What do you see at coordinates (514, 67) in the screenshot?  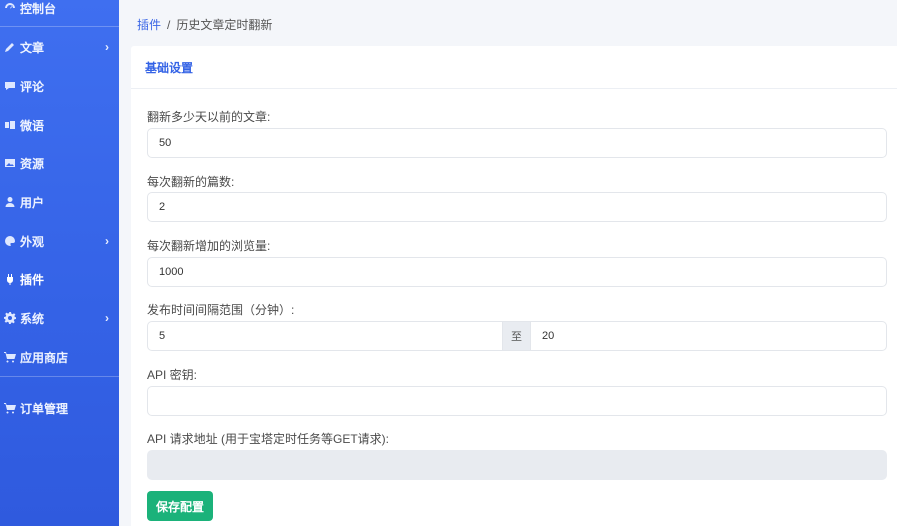 I see `card-title: 基础设置` at bounding box center [514, 67].